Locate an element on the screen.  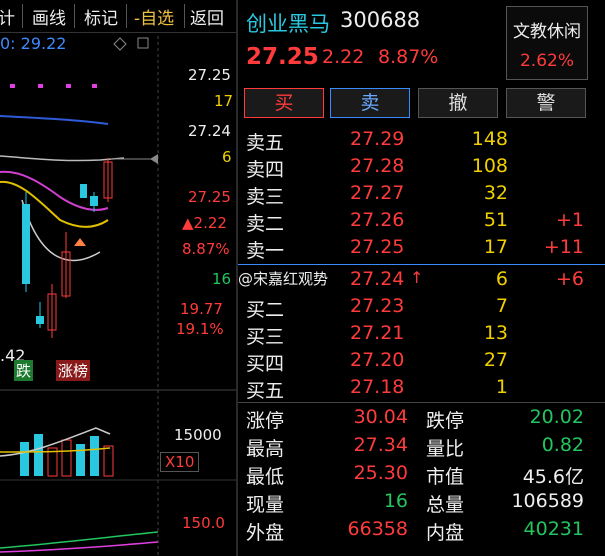
vol-scale-16: 16 is located at coordinates (222, 279).